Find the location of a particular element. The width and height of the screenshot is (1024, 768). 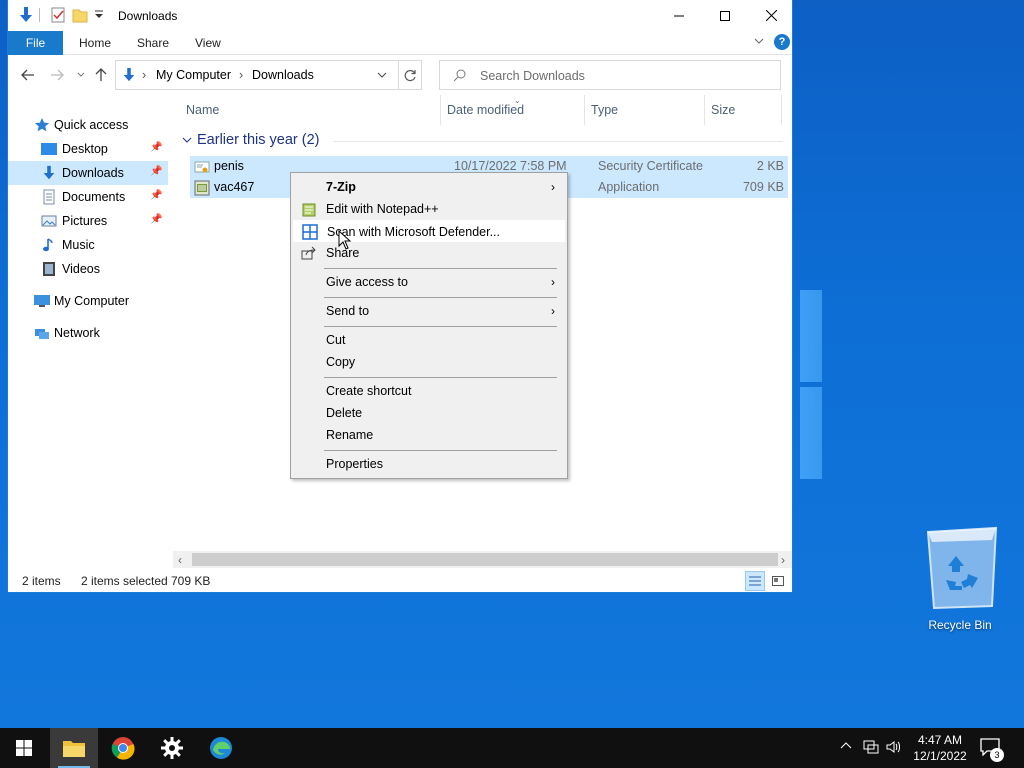

breadcrumb-downloads: Downloads is located at coordinates (283, 75).